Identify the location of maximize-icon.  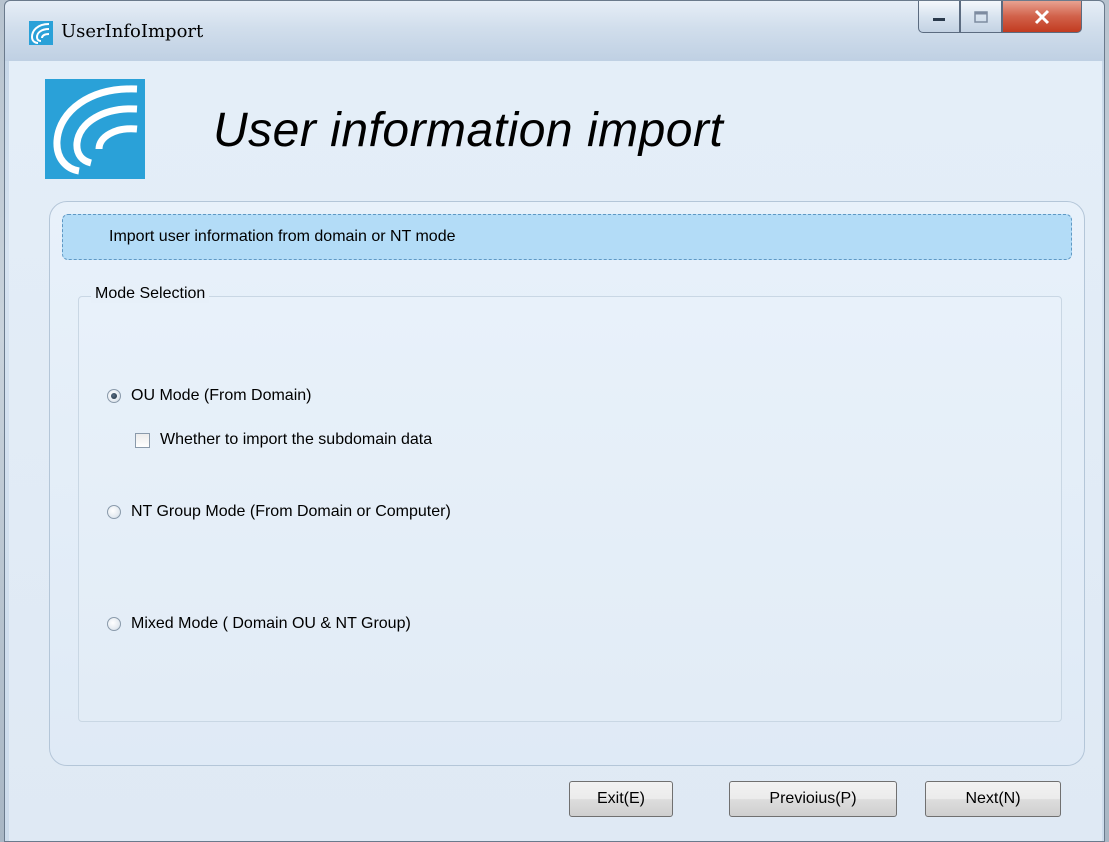
(981, 16).